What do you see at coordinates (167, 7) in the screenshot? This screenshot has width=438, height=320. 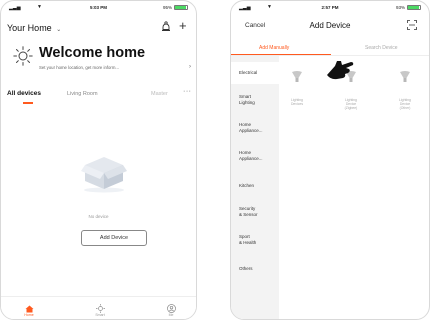 I see `battery-percent: 95%` at bounding box center [167, 7].